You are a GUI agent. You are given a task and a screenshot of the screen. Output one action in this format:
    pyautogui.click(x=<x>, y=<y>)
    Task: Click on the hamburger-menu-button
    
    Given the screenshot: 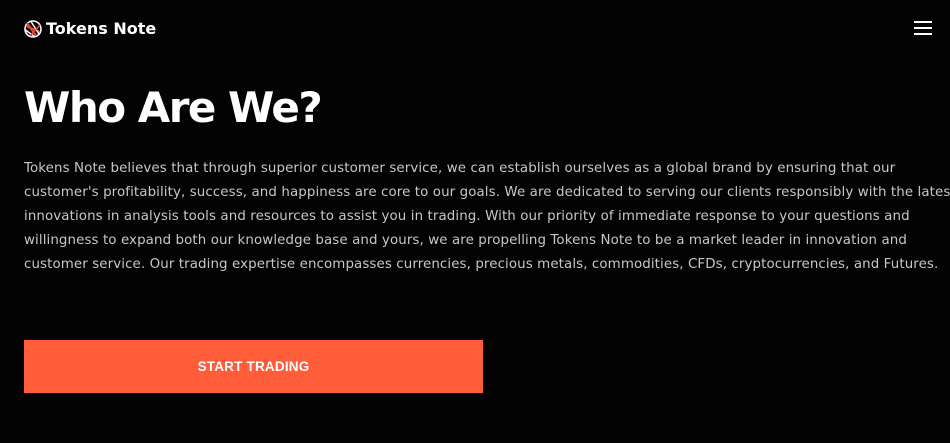 What is the action you would take?
    pyautogui.click(x=923, y=28)
    